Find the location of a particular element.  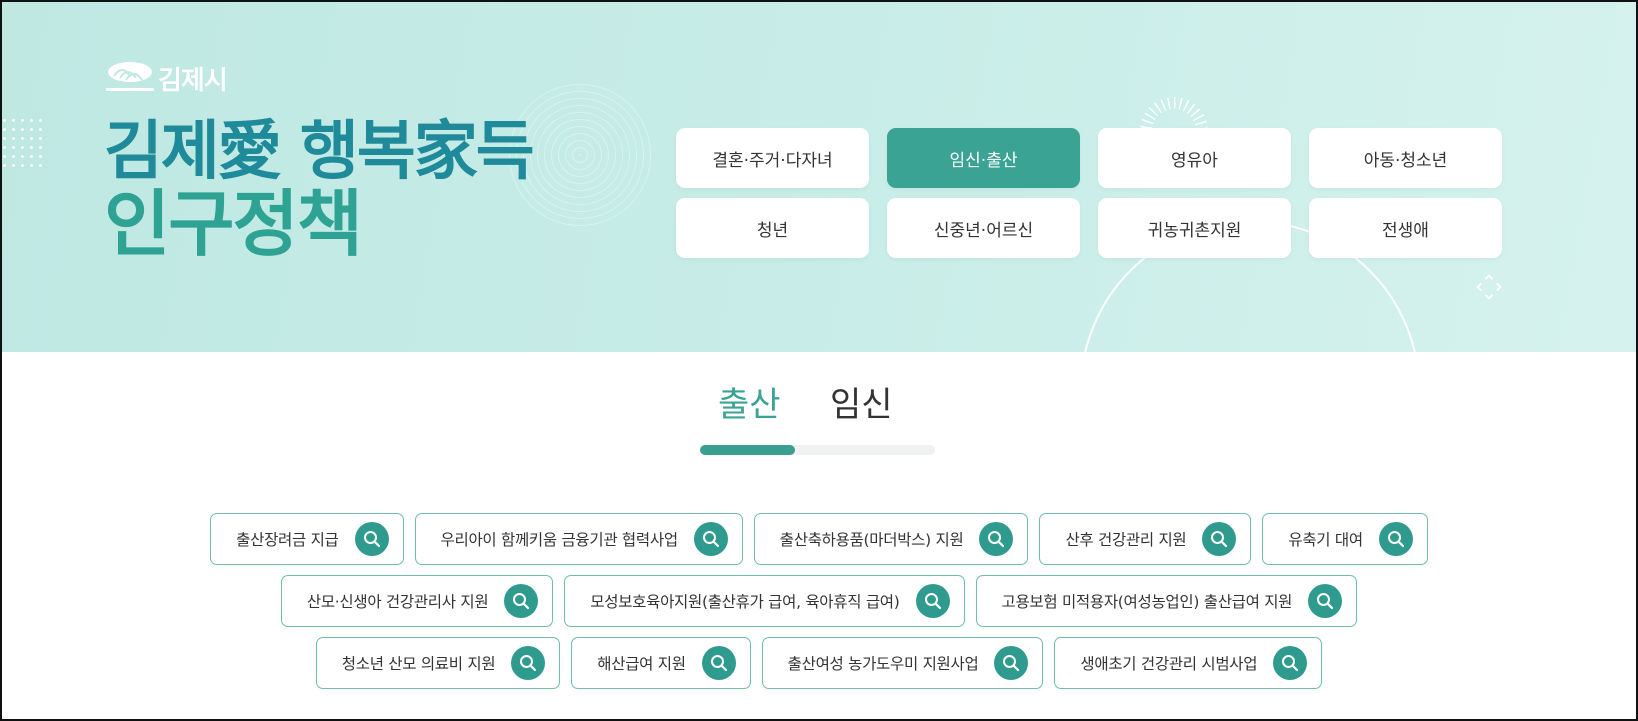

program-item: 출산장려금 지급 is located at coordinates (307, 539).